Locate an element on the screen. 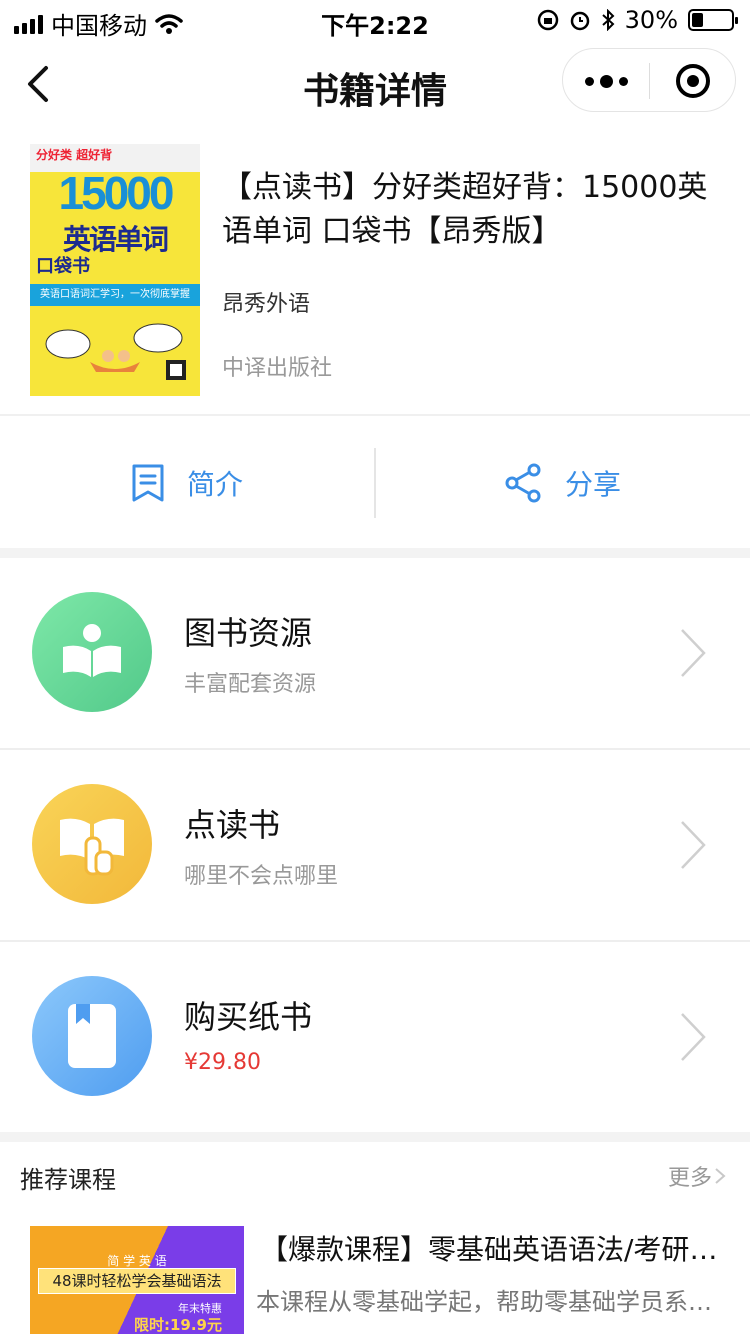 The width and height of the screenshot is (750, 1334). feature-buy-paper-book: 购买纸书 ¥29.80 is located at coordinates (375, 1037).